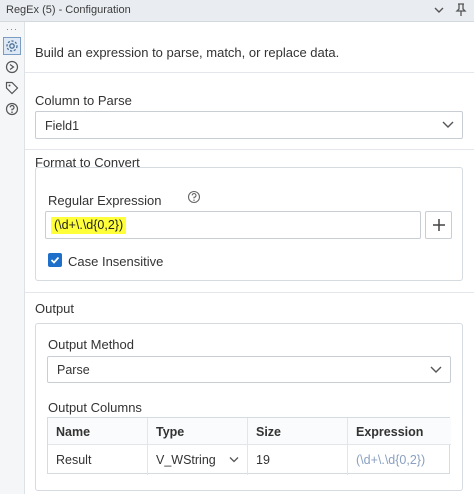  Describe the element at coordinates (55, 308) in the screenshot. I see `output-label: Output` at that location.